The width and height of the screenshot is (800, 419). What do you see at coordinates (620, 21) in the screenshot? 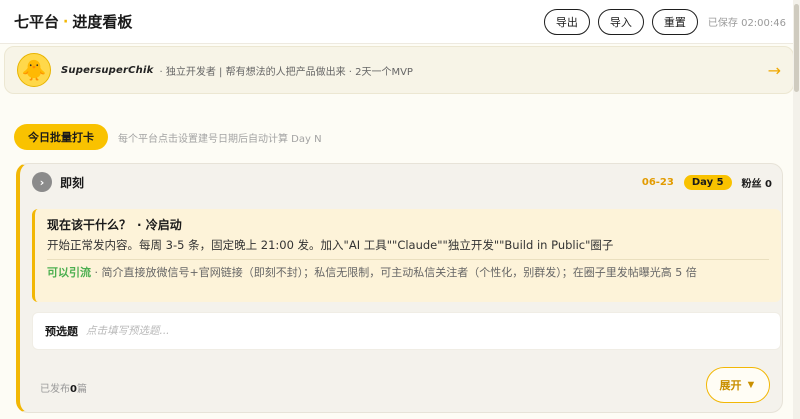
I see `import-button: 导入` at bounding box center [620, 21].